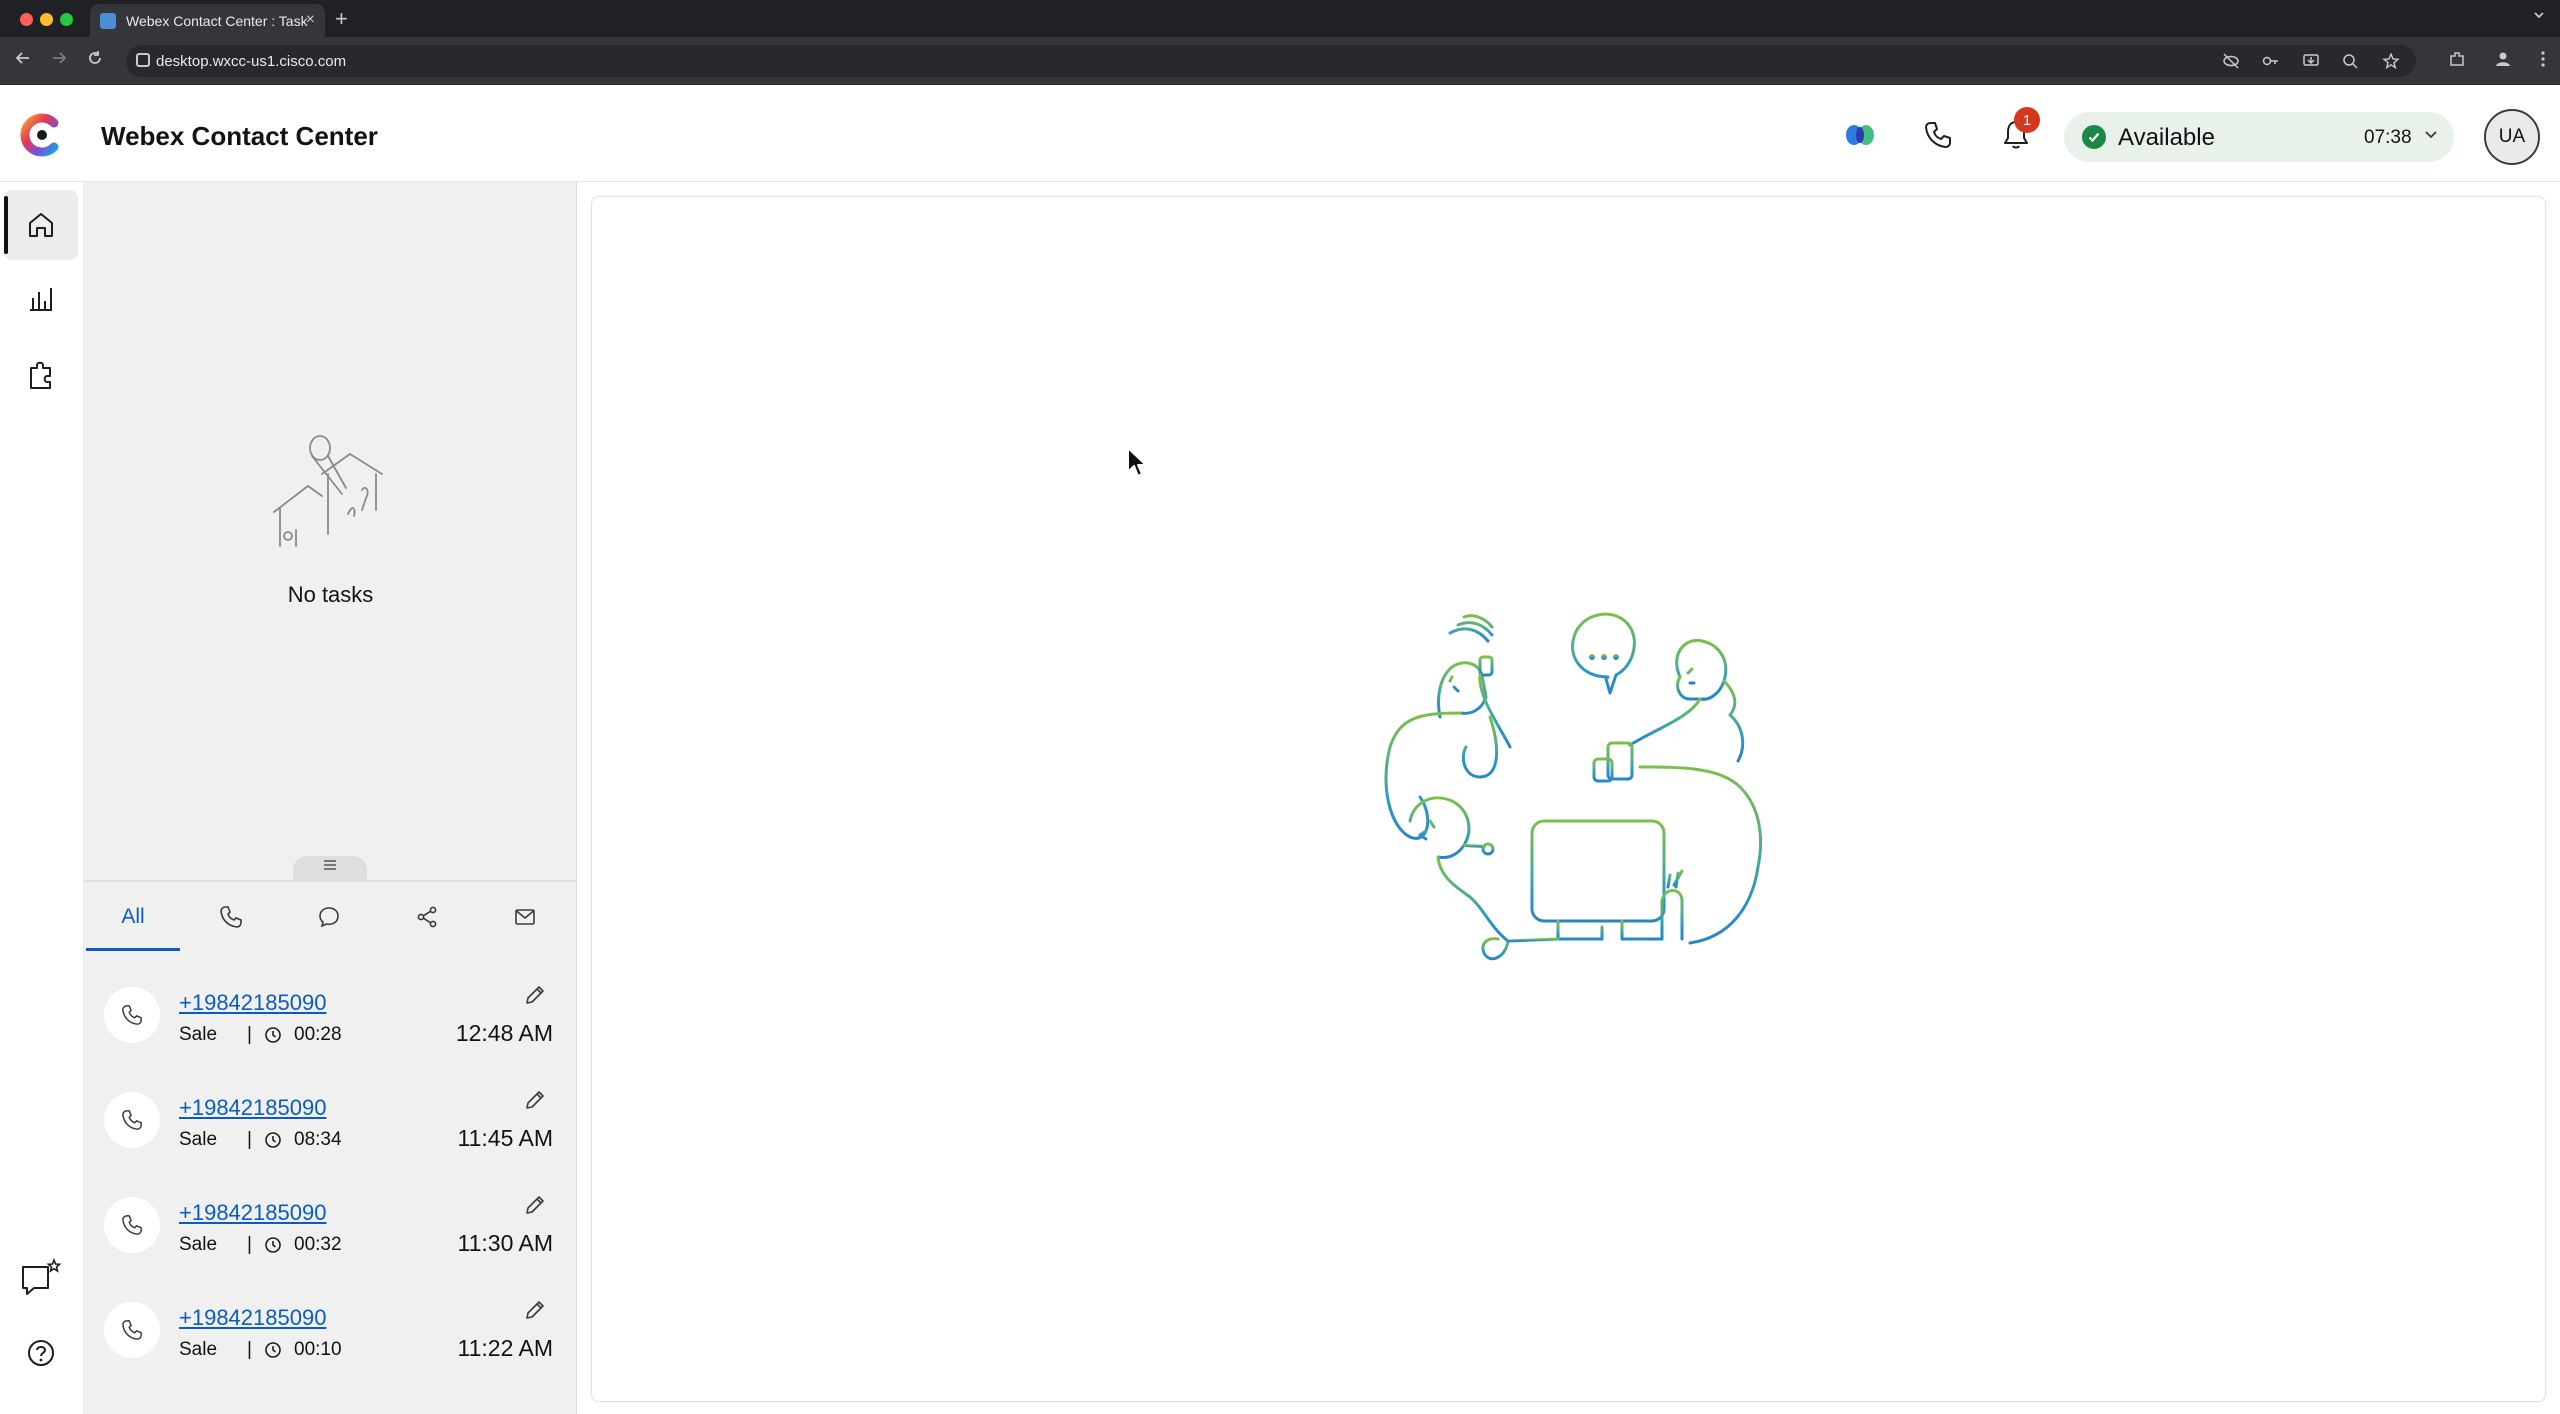 This screenshot has height=1414, width=2560. I want to click on task-timestamp: 11:30 AM, so click(505, 1243).